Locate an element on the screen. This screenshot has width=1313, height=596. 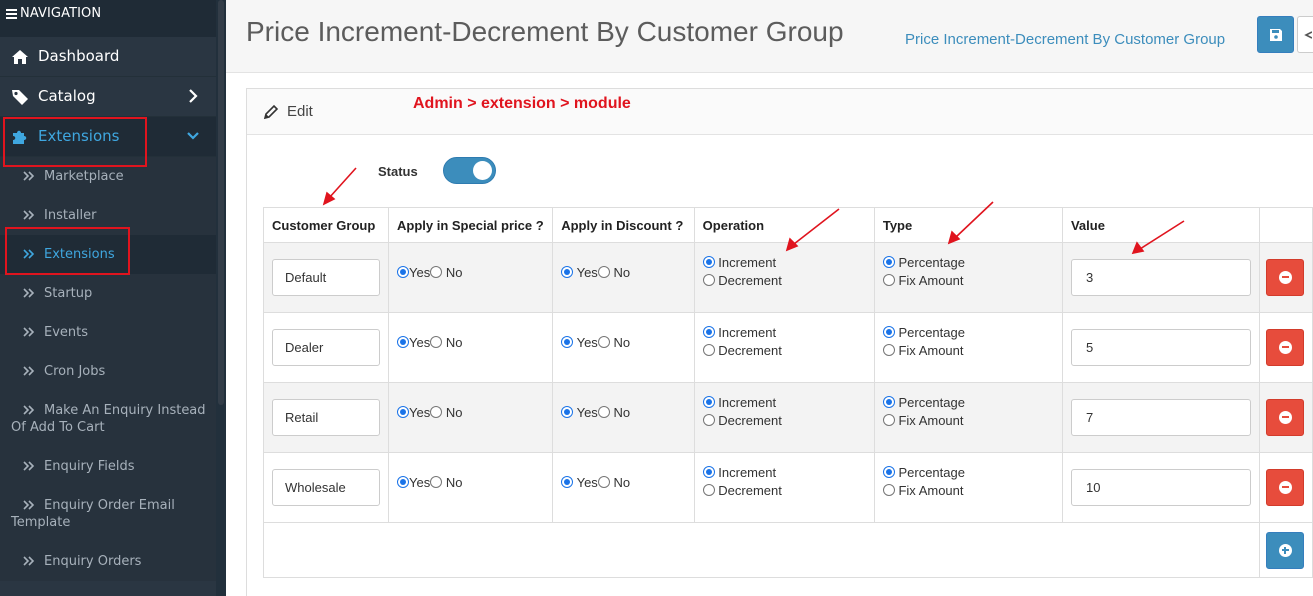
home-icon is located at coordinates (20, 57).